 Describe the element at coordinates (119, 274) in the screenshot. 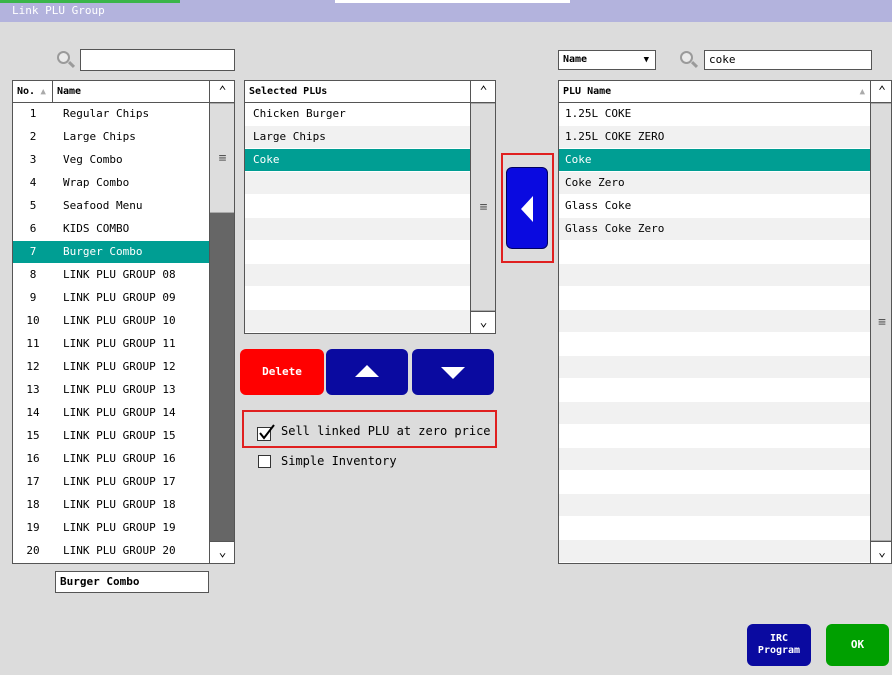

I see `row-name: LINK PLU GROUP 08` at that location.